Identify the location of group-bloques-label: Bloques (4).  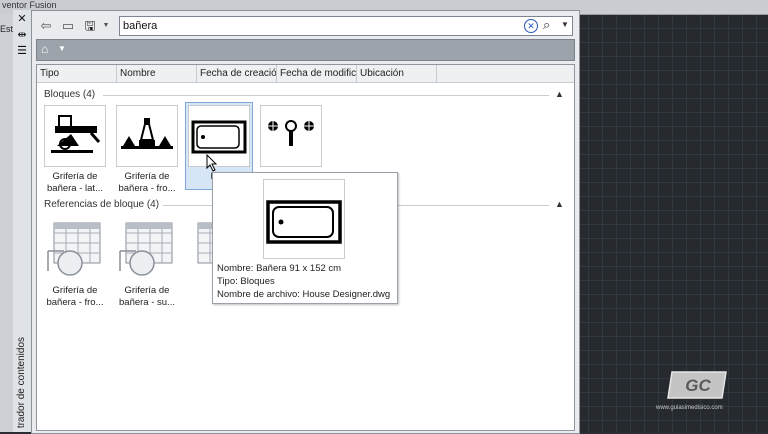
(70, 94).